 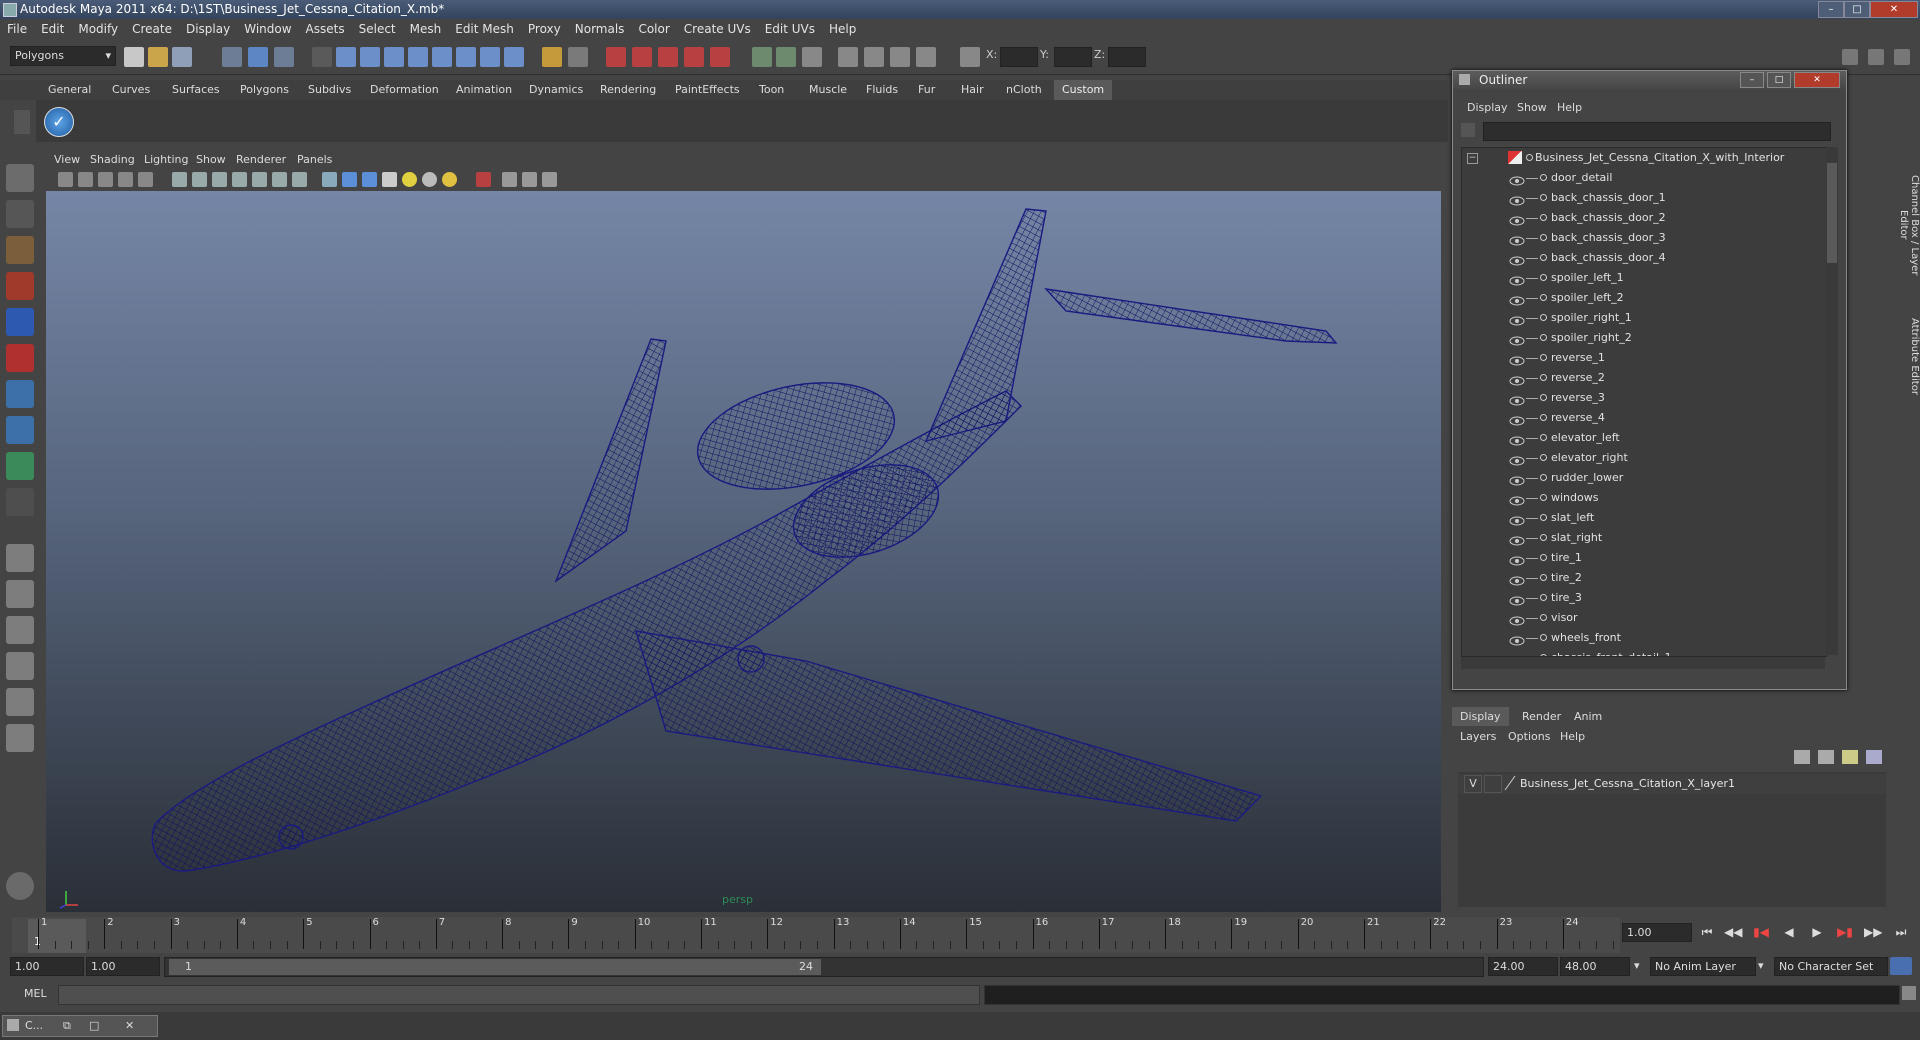 What do you see at coordinates (1083, 90) in the screenshot?
I see `shelf-tab-custom: Custom` at bounding box center [1083, 90].